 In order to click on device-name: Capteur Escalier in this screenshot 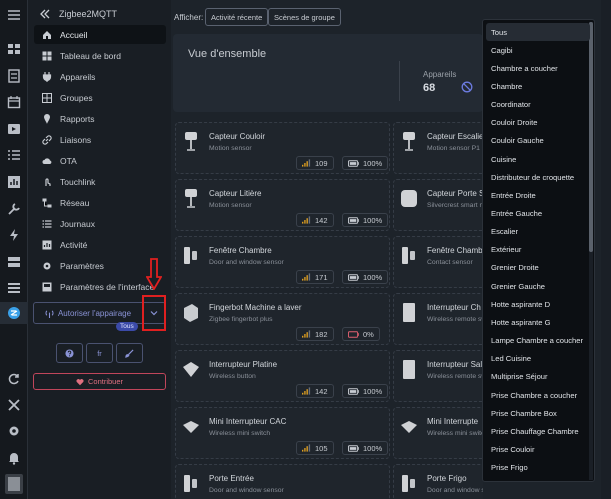, I will do `click(455, 136)`.